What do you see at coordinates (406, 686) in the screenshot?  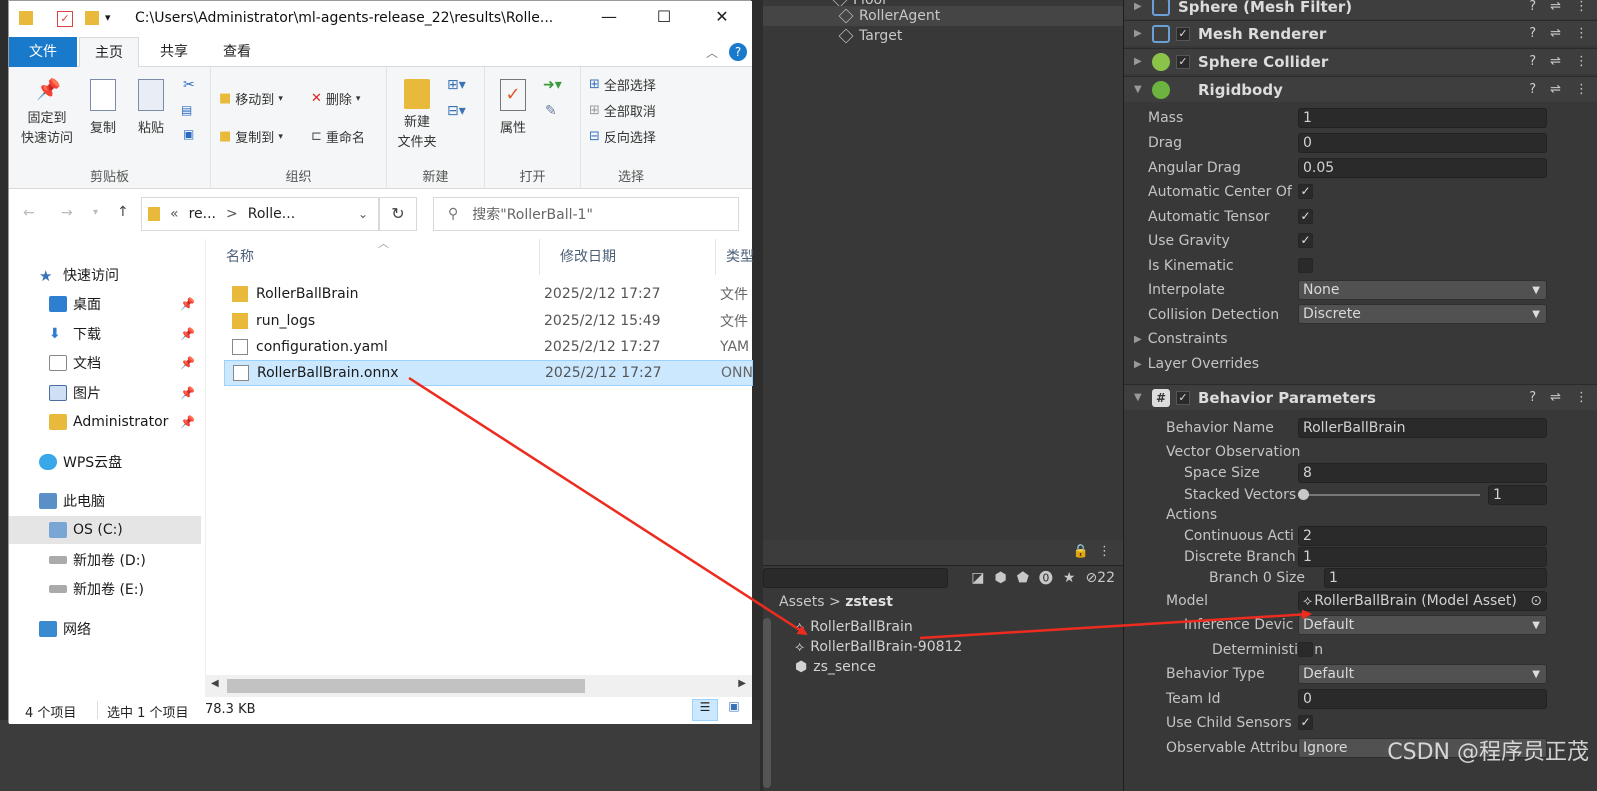 I see `scrollbar-thumb` at bounding box center [406, 686].